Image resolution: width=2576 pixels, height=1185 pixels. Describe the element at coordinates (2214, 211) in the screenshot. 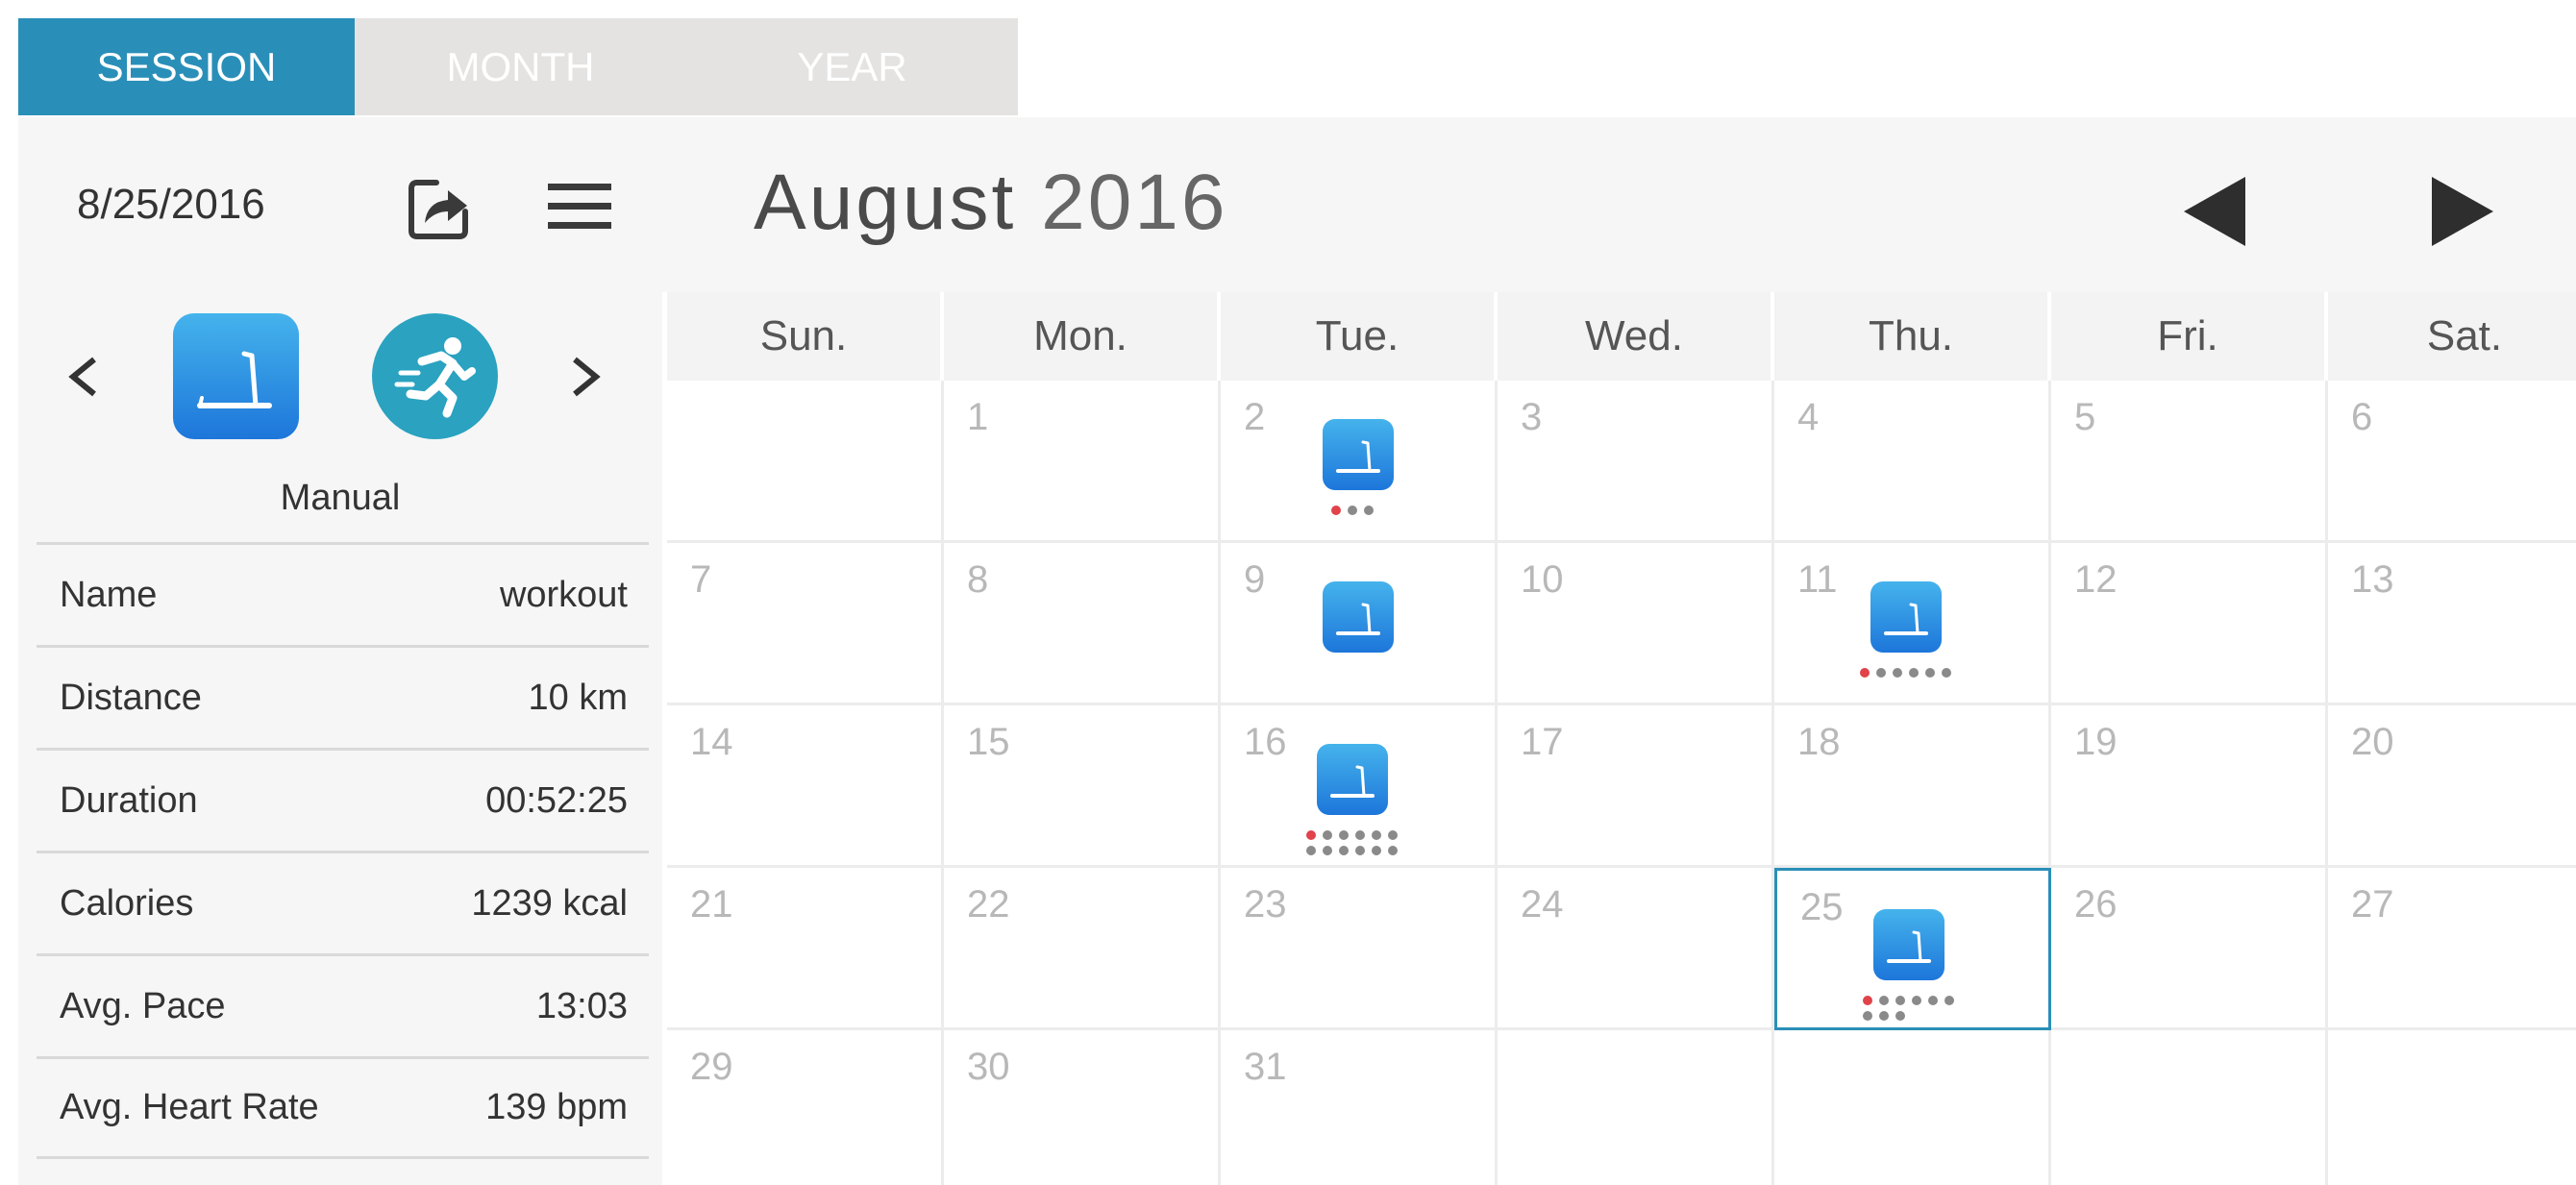

I see `triangle-left-icon` at that location.